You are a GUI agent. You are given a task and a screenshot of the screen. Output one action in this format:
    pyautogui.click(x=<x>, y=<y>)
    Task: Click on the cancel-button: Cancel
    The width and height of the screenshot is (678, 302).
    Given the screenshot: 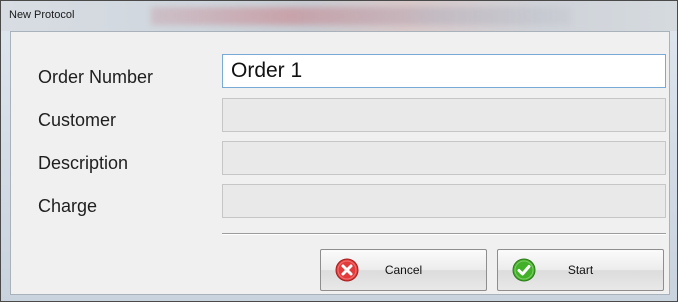 What is the action you would take?
    pyautogui.click(x=403, y=270)
    